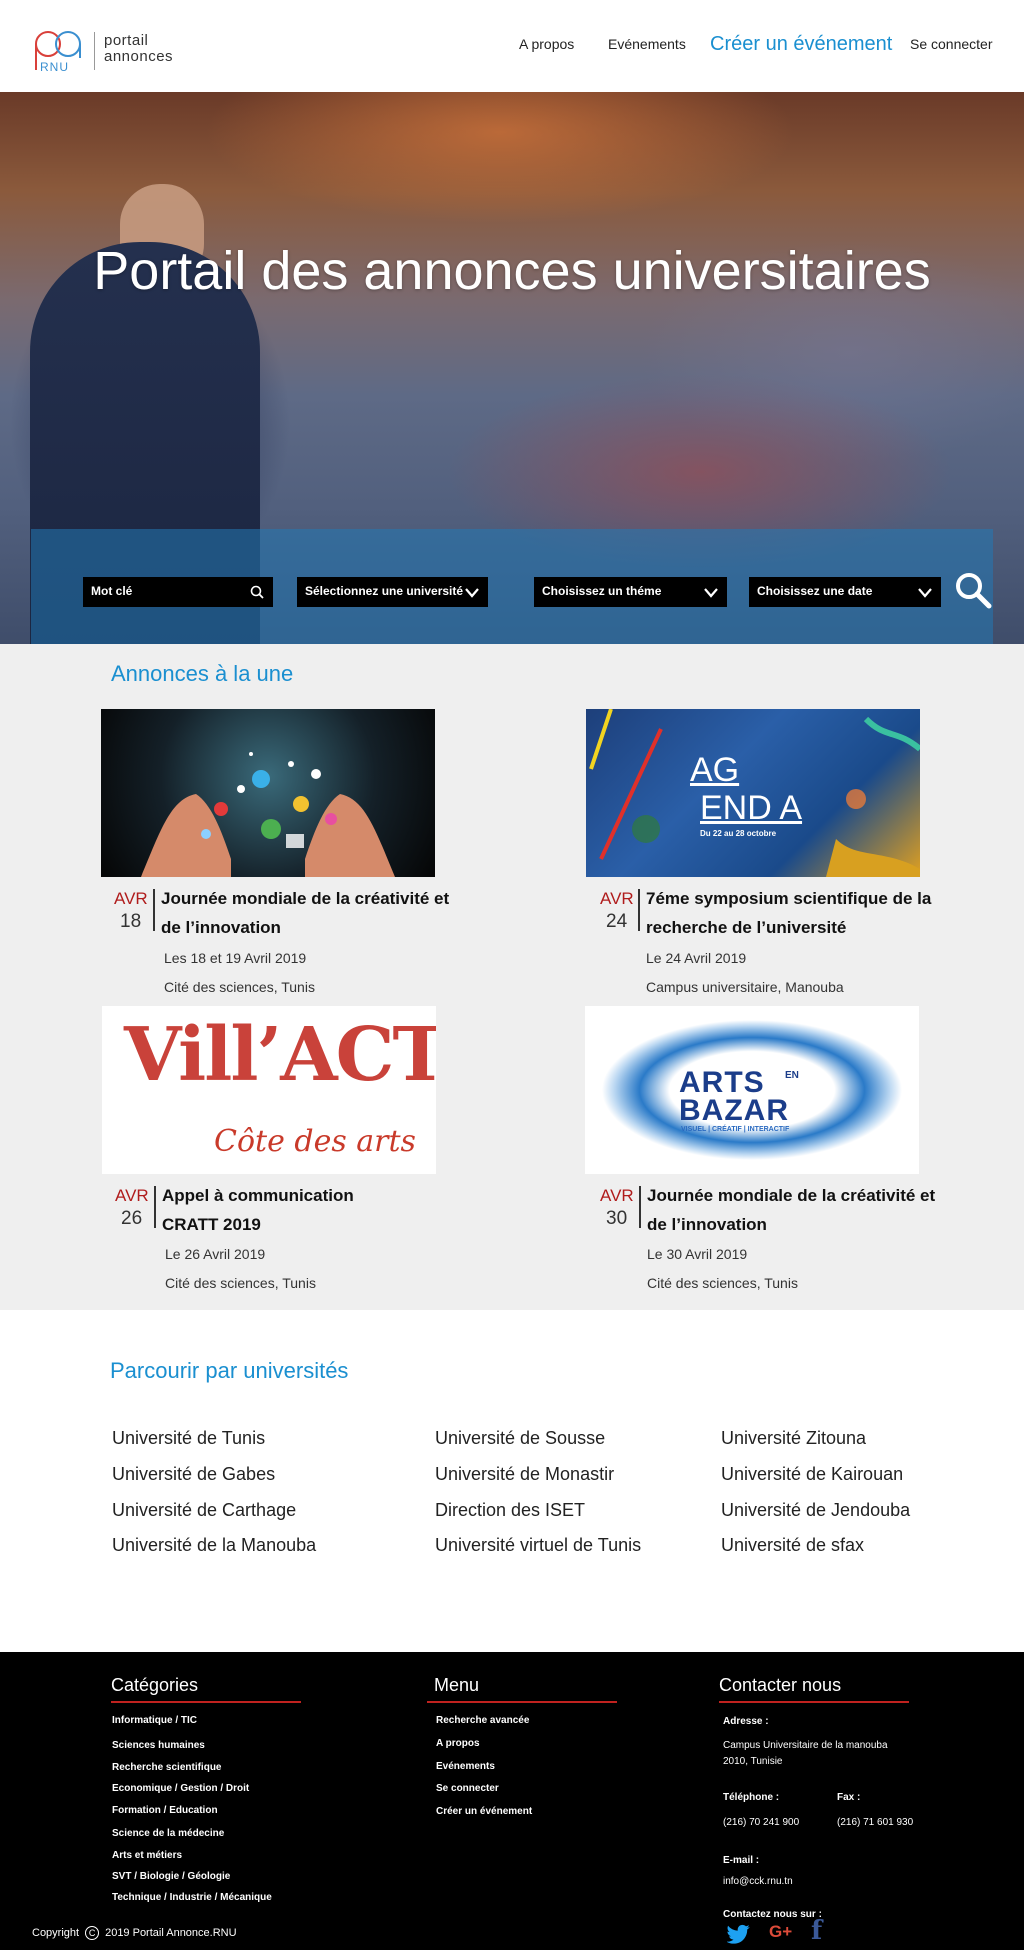 Image resolution: width=1024 pixels, height=1950 pixels. What do you see at coordinates (816, 1931) in the screenshot?
I see `facebook-icon: f` at bounding box center [816, 1931].